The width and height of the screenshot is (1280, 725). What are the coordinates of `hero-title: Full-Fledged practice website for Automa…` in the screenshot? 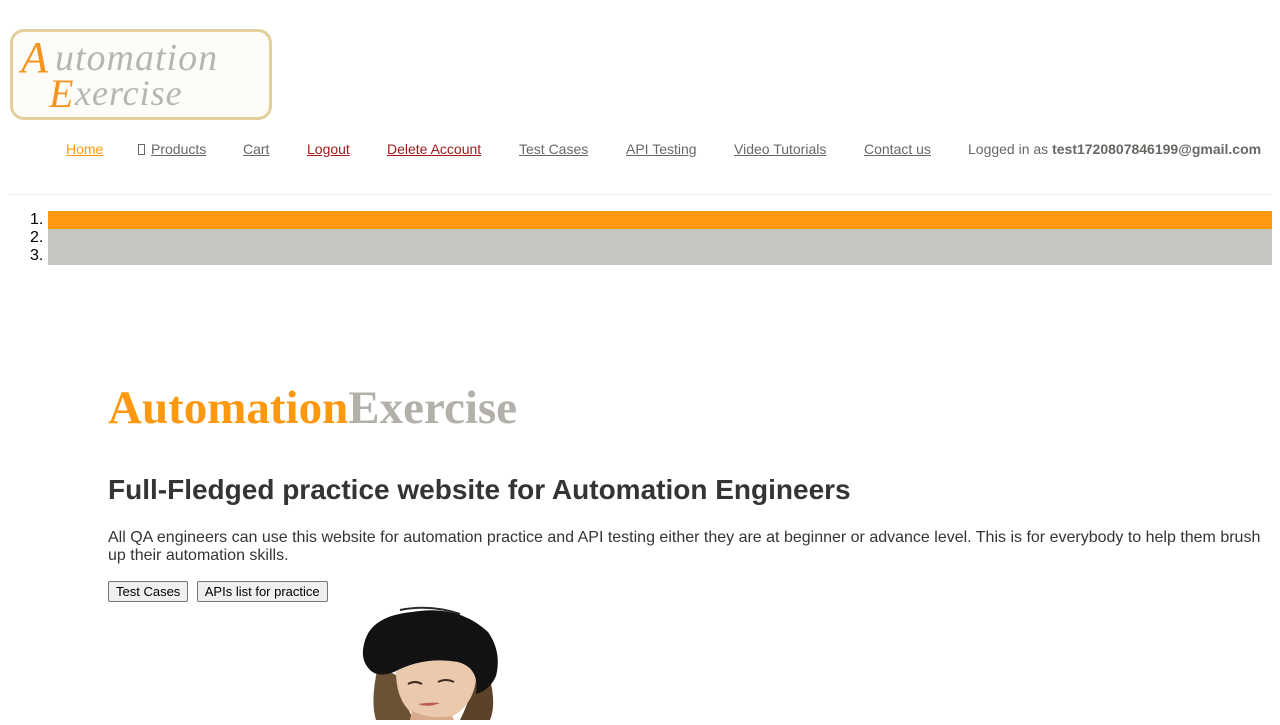 It's located at (479, 489).